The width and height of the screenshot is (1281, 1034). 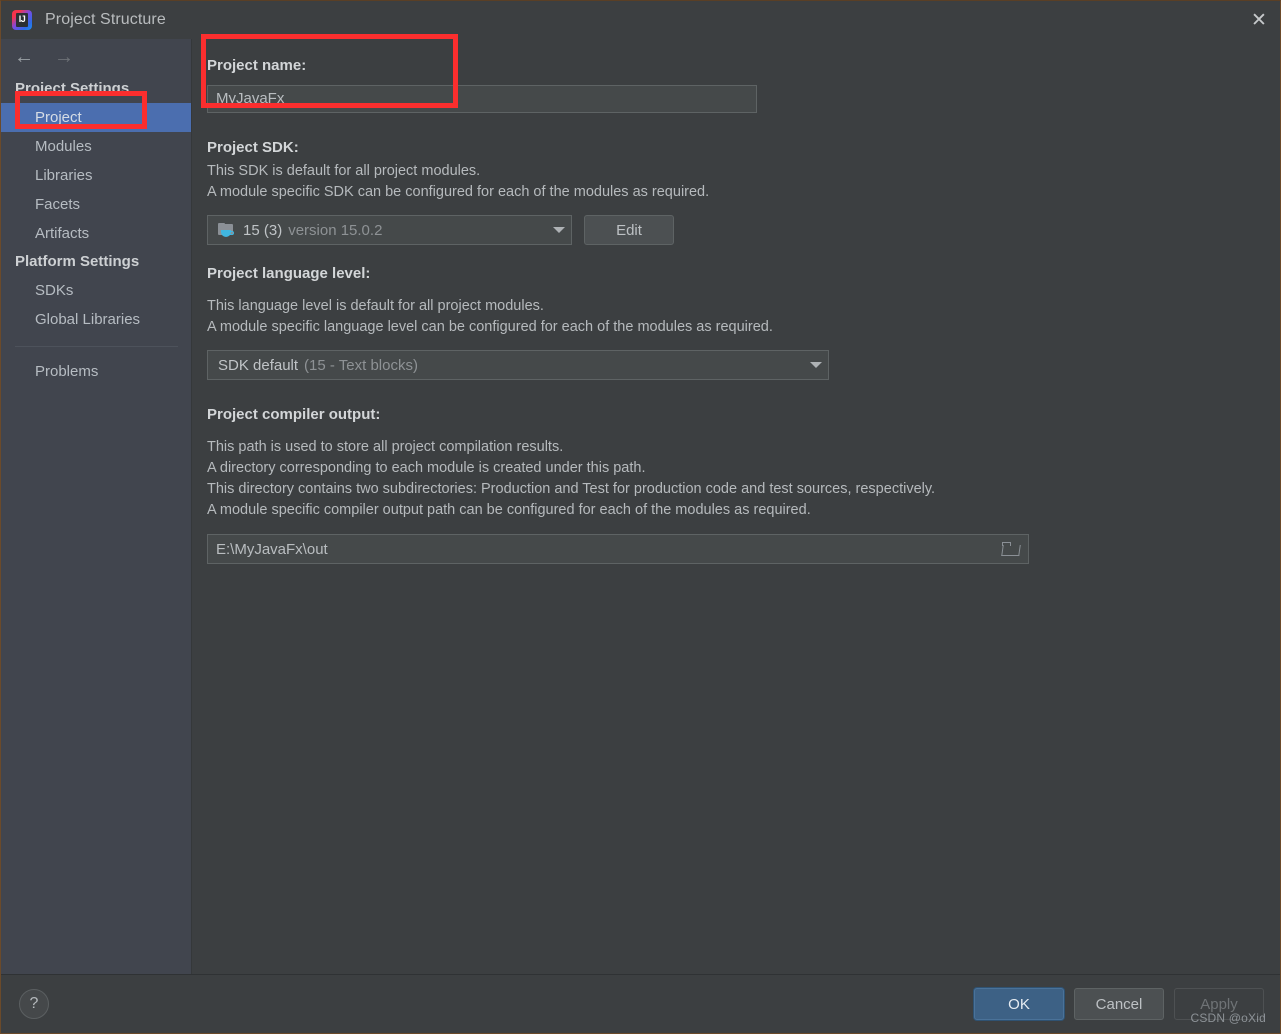 I want to click on sidebar-item-project: Project, so click(x=96, y=117).